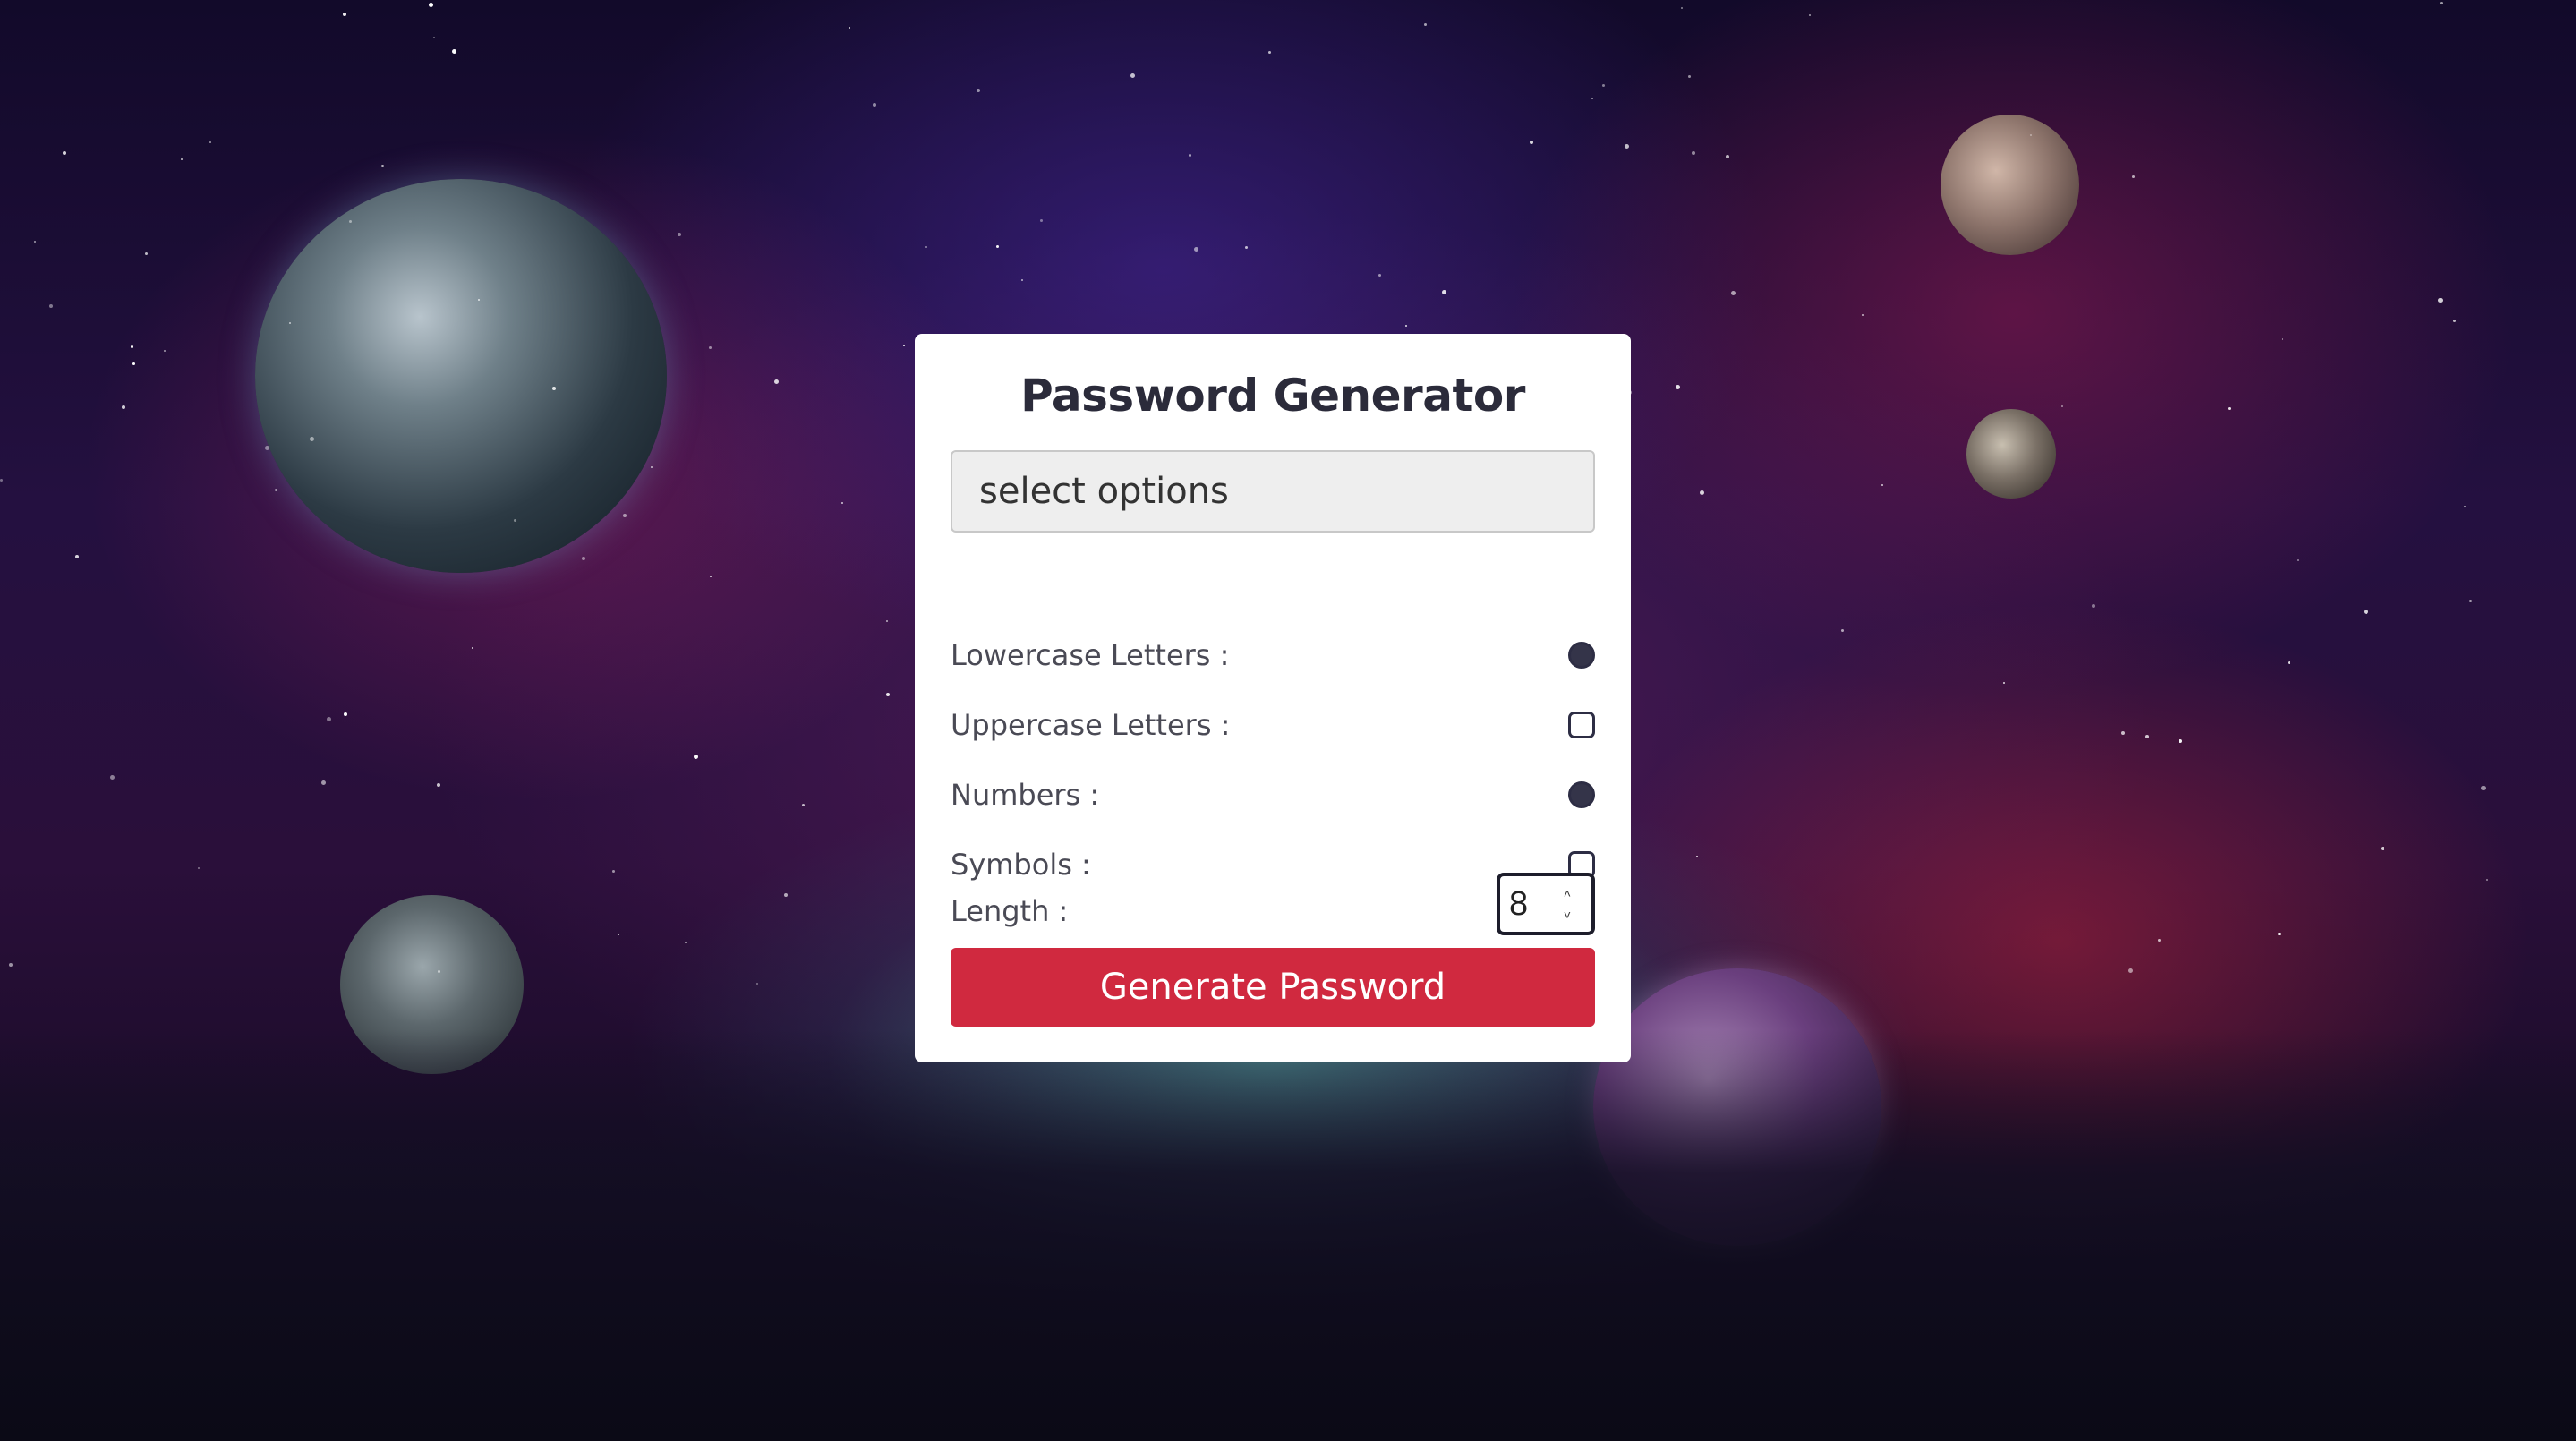  I want to click on generate-password-button: Generate Password, so click(1273, 987).